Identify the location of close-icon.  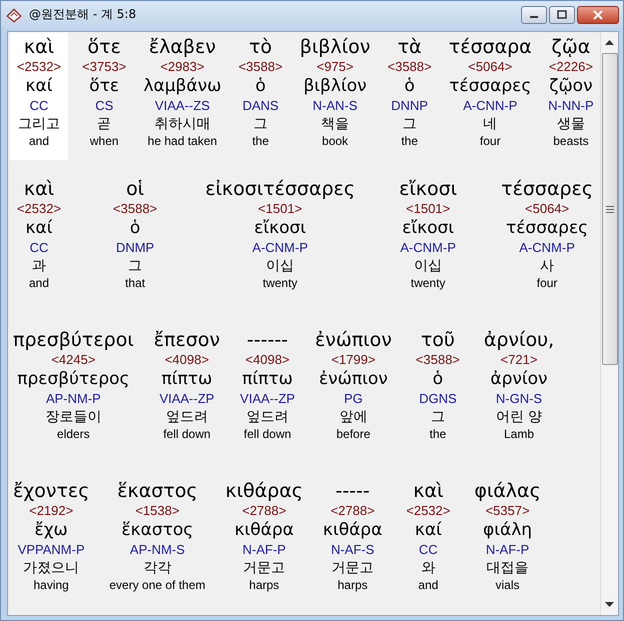
(598, 15).